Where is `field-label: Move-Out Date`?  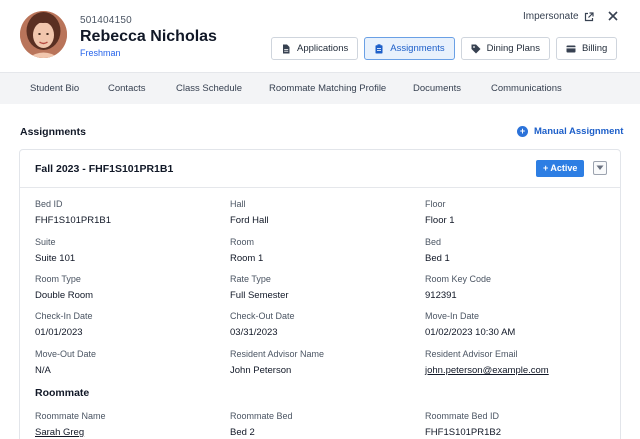 field-label: Move-Out Date is located at coordinates (66, 354).